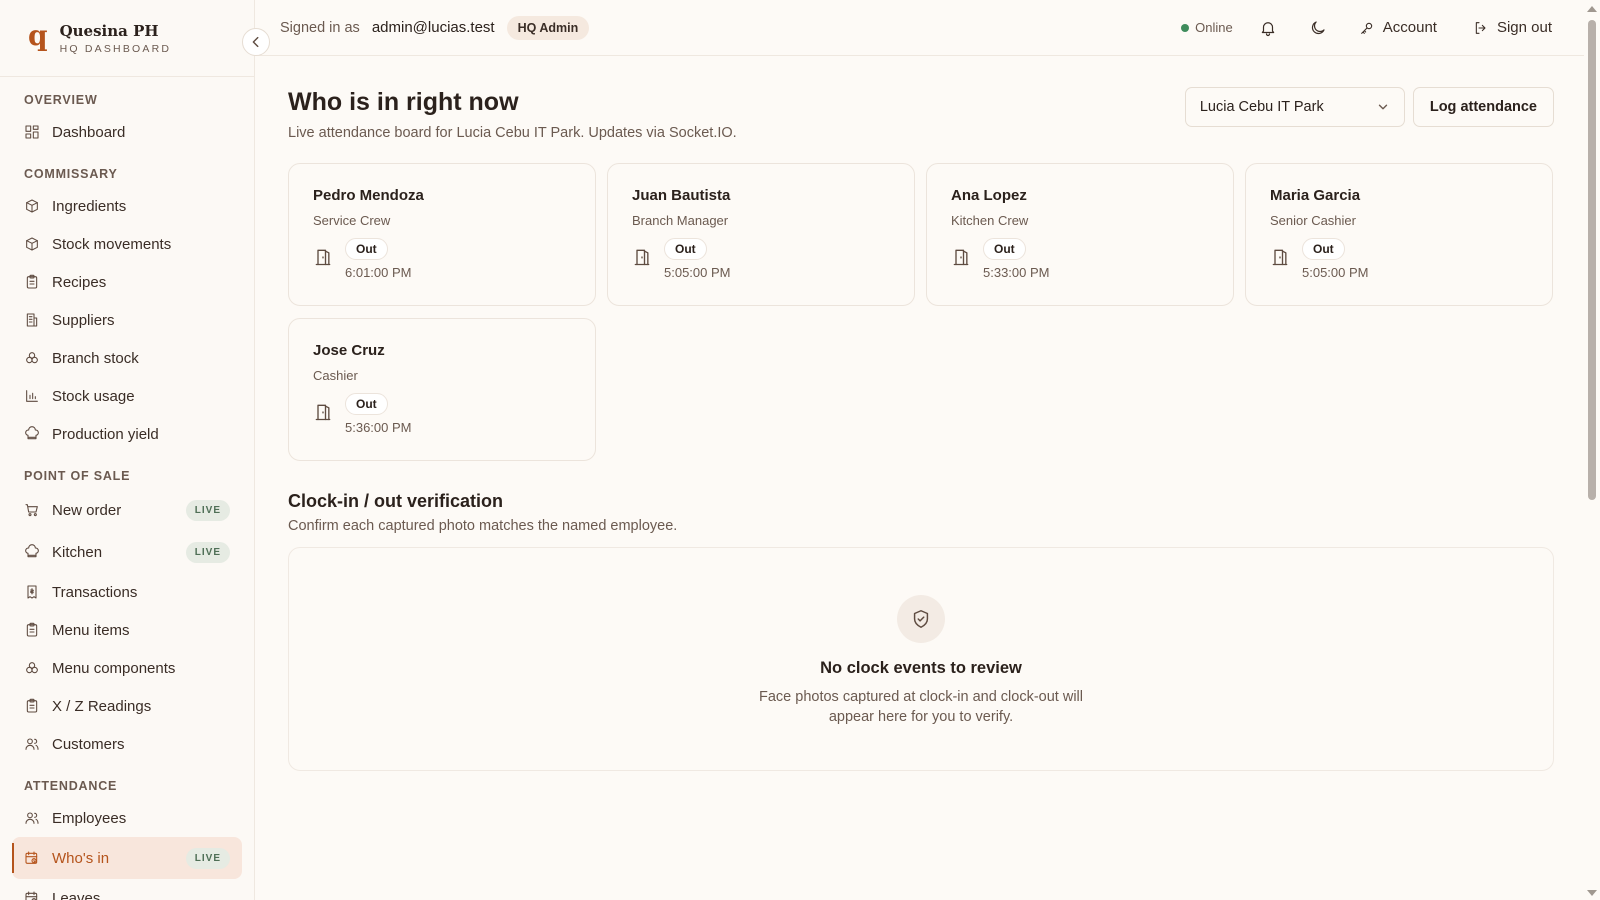 This screenshot has width=1600, height=900. I want to click on scroll-thumb, so click(1592, 260).